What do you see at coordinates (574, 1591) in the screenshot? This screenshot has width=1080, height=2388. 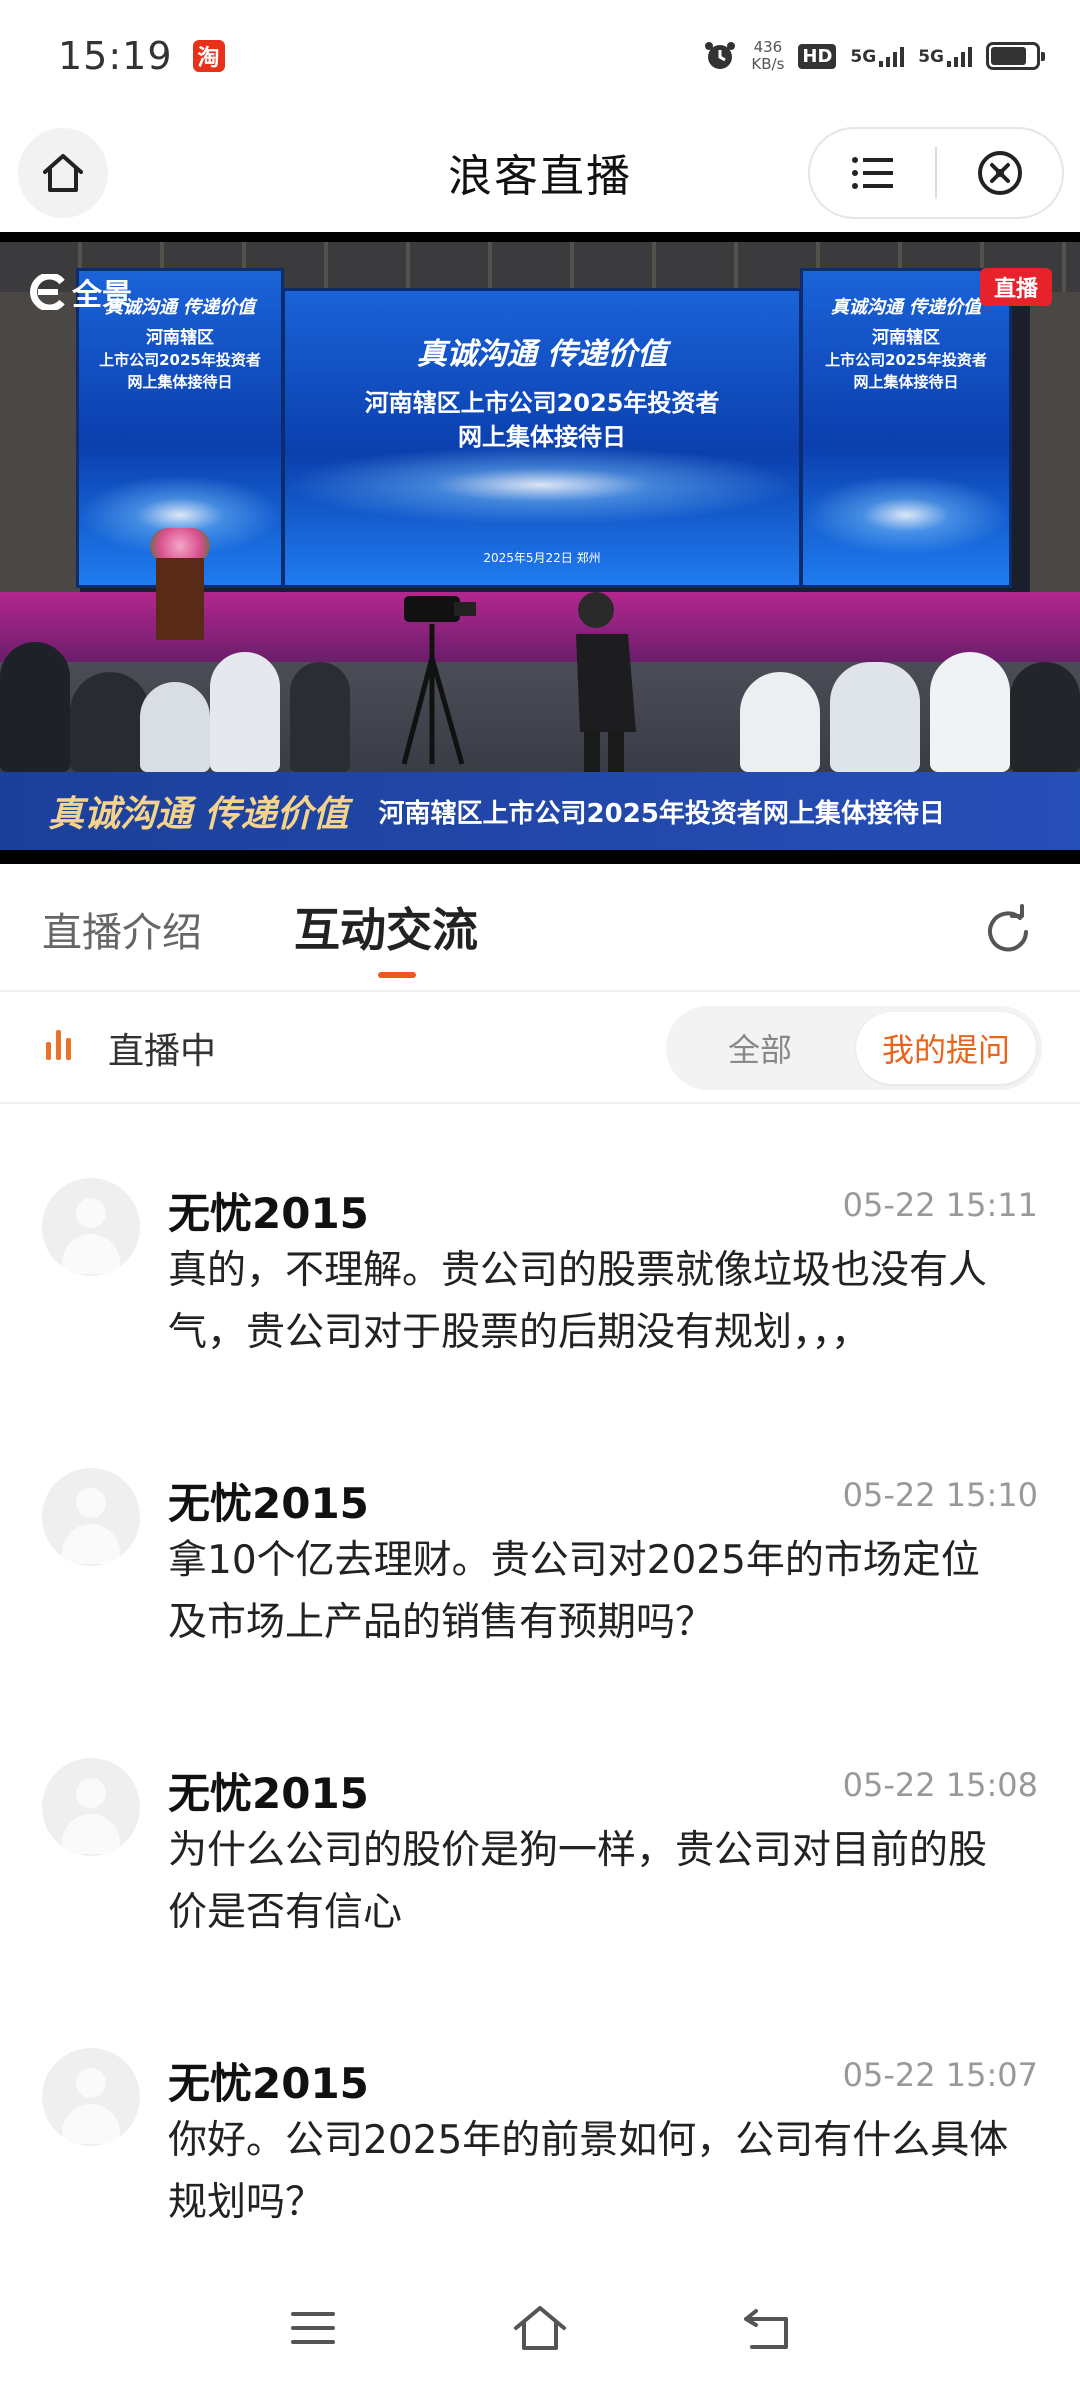 I see `message-text: 拿10个亿去理财。贵公司对2025年的市场定位及市场上产品的销售有预期吗？` at bounding box center [574, 1591].